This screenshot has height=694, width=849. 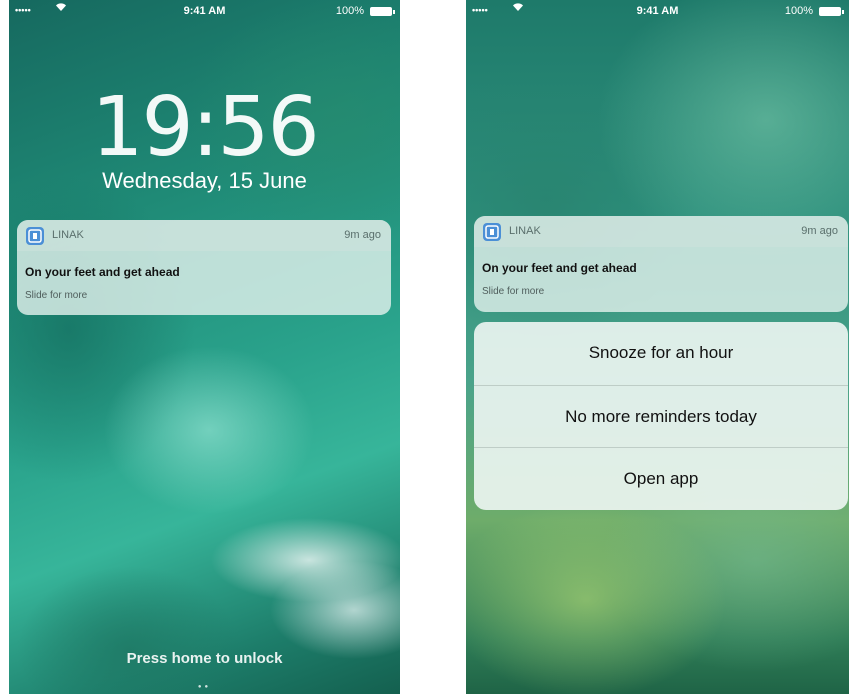 I want to click on lock-clock: 19:56, so click(x=205, y=127).